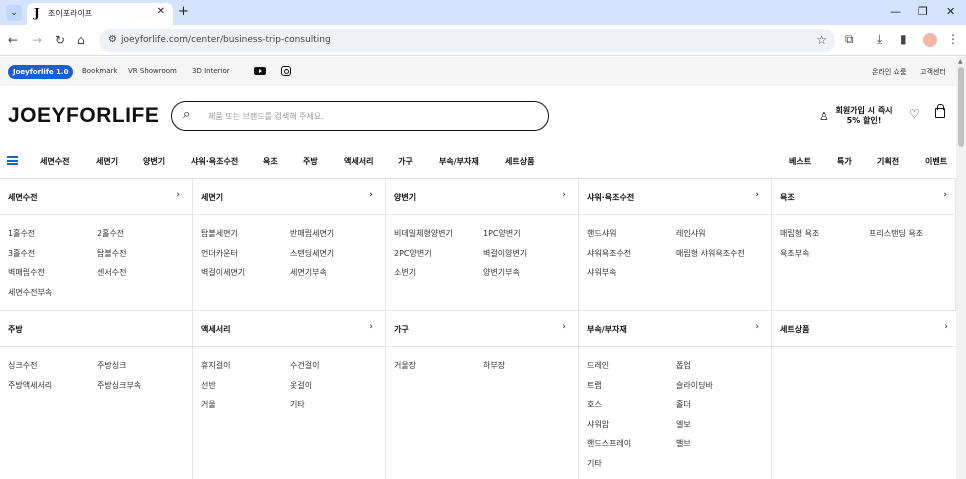 The width and height of the screenshot is (966, 479). I want to click on nav-item: 가구, so click(405, 161).